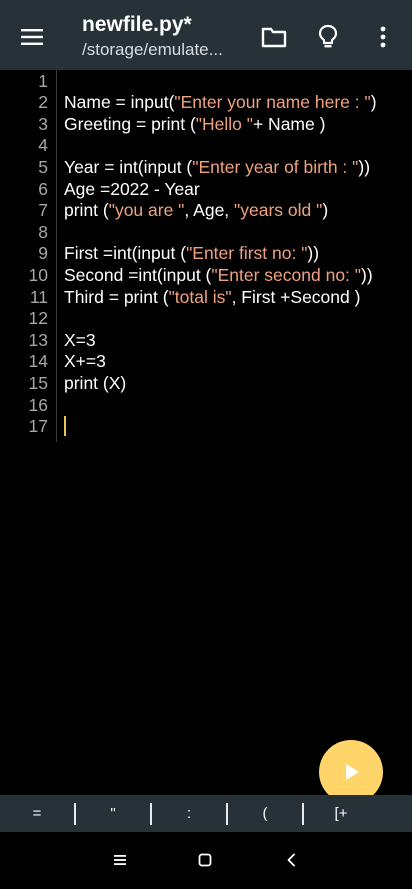 Image resolution: width=412 pixels, height=889 pixels. What do you see at coordinates (206, 233) in the screenshot?
I see `code-line: 8` at bounding box center [206, 233].